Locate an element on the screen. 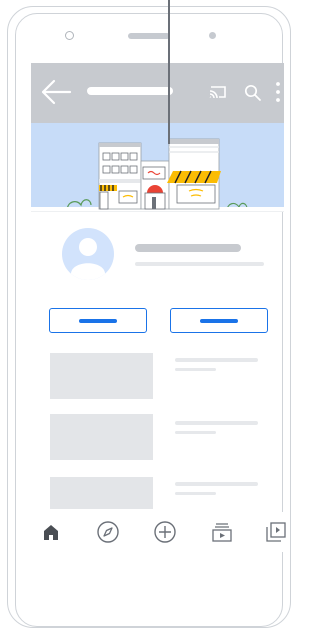 The height and width of the screenshot is (631, 320). annotation-callout-line is located at coordinates (169, 72).